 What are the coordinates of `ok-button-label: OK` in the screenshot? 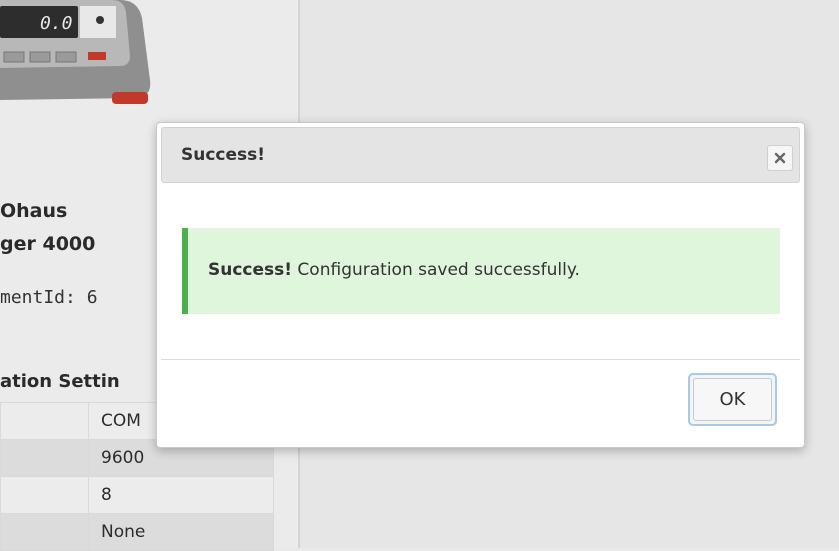 It's located at (732, 399).